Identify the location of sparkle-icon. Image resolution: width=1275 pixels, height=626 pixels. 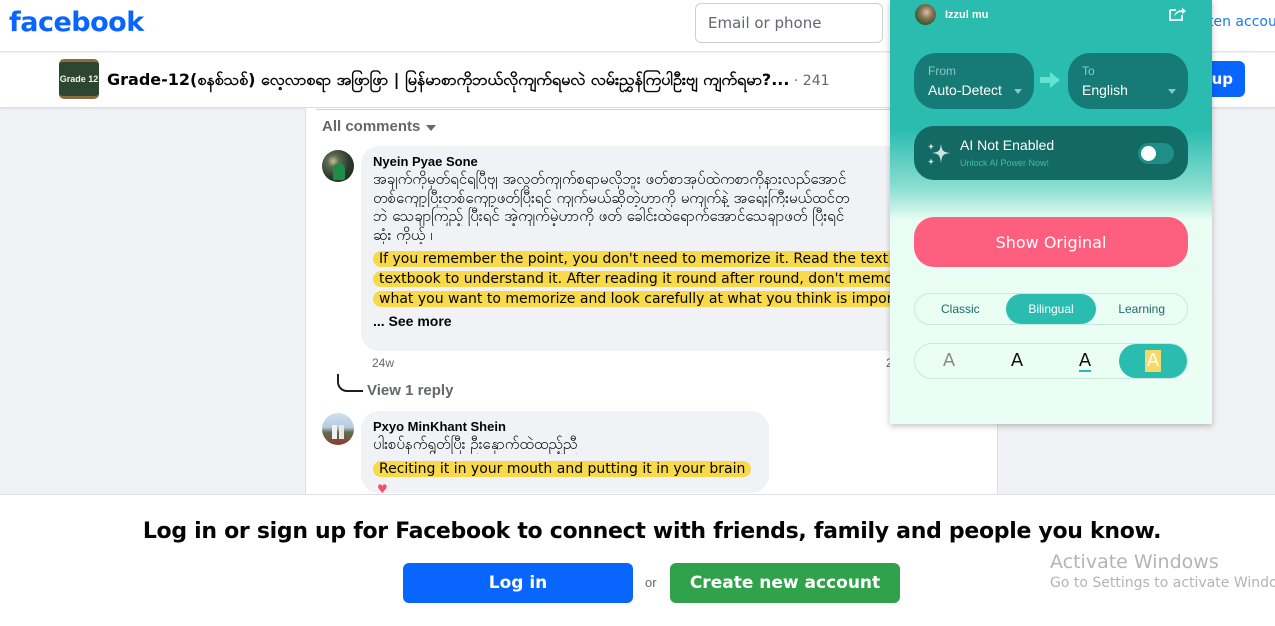
(939, 154).